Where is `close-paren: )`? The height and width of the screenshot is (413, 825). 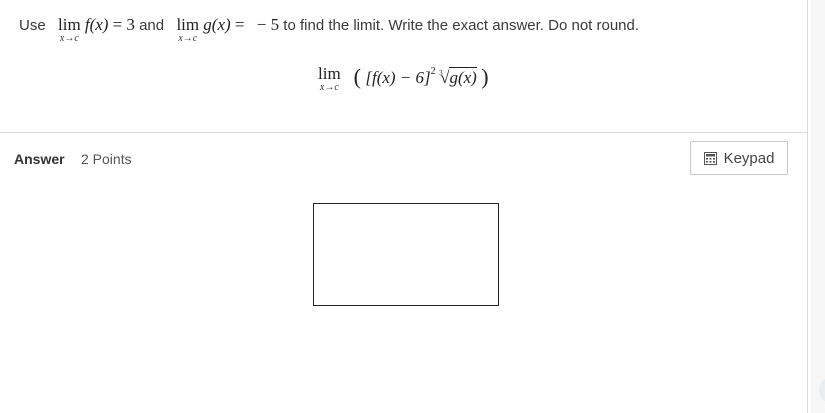 close-paren: ) is located at coordinates (485, 76).